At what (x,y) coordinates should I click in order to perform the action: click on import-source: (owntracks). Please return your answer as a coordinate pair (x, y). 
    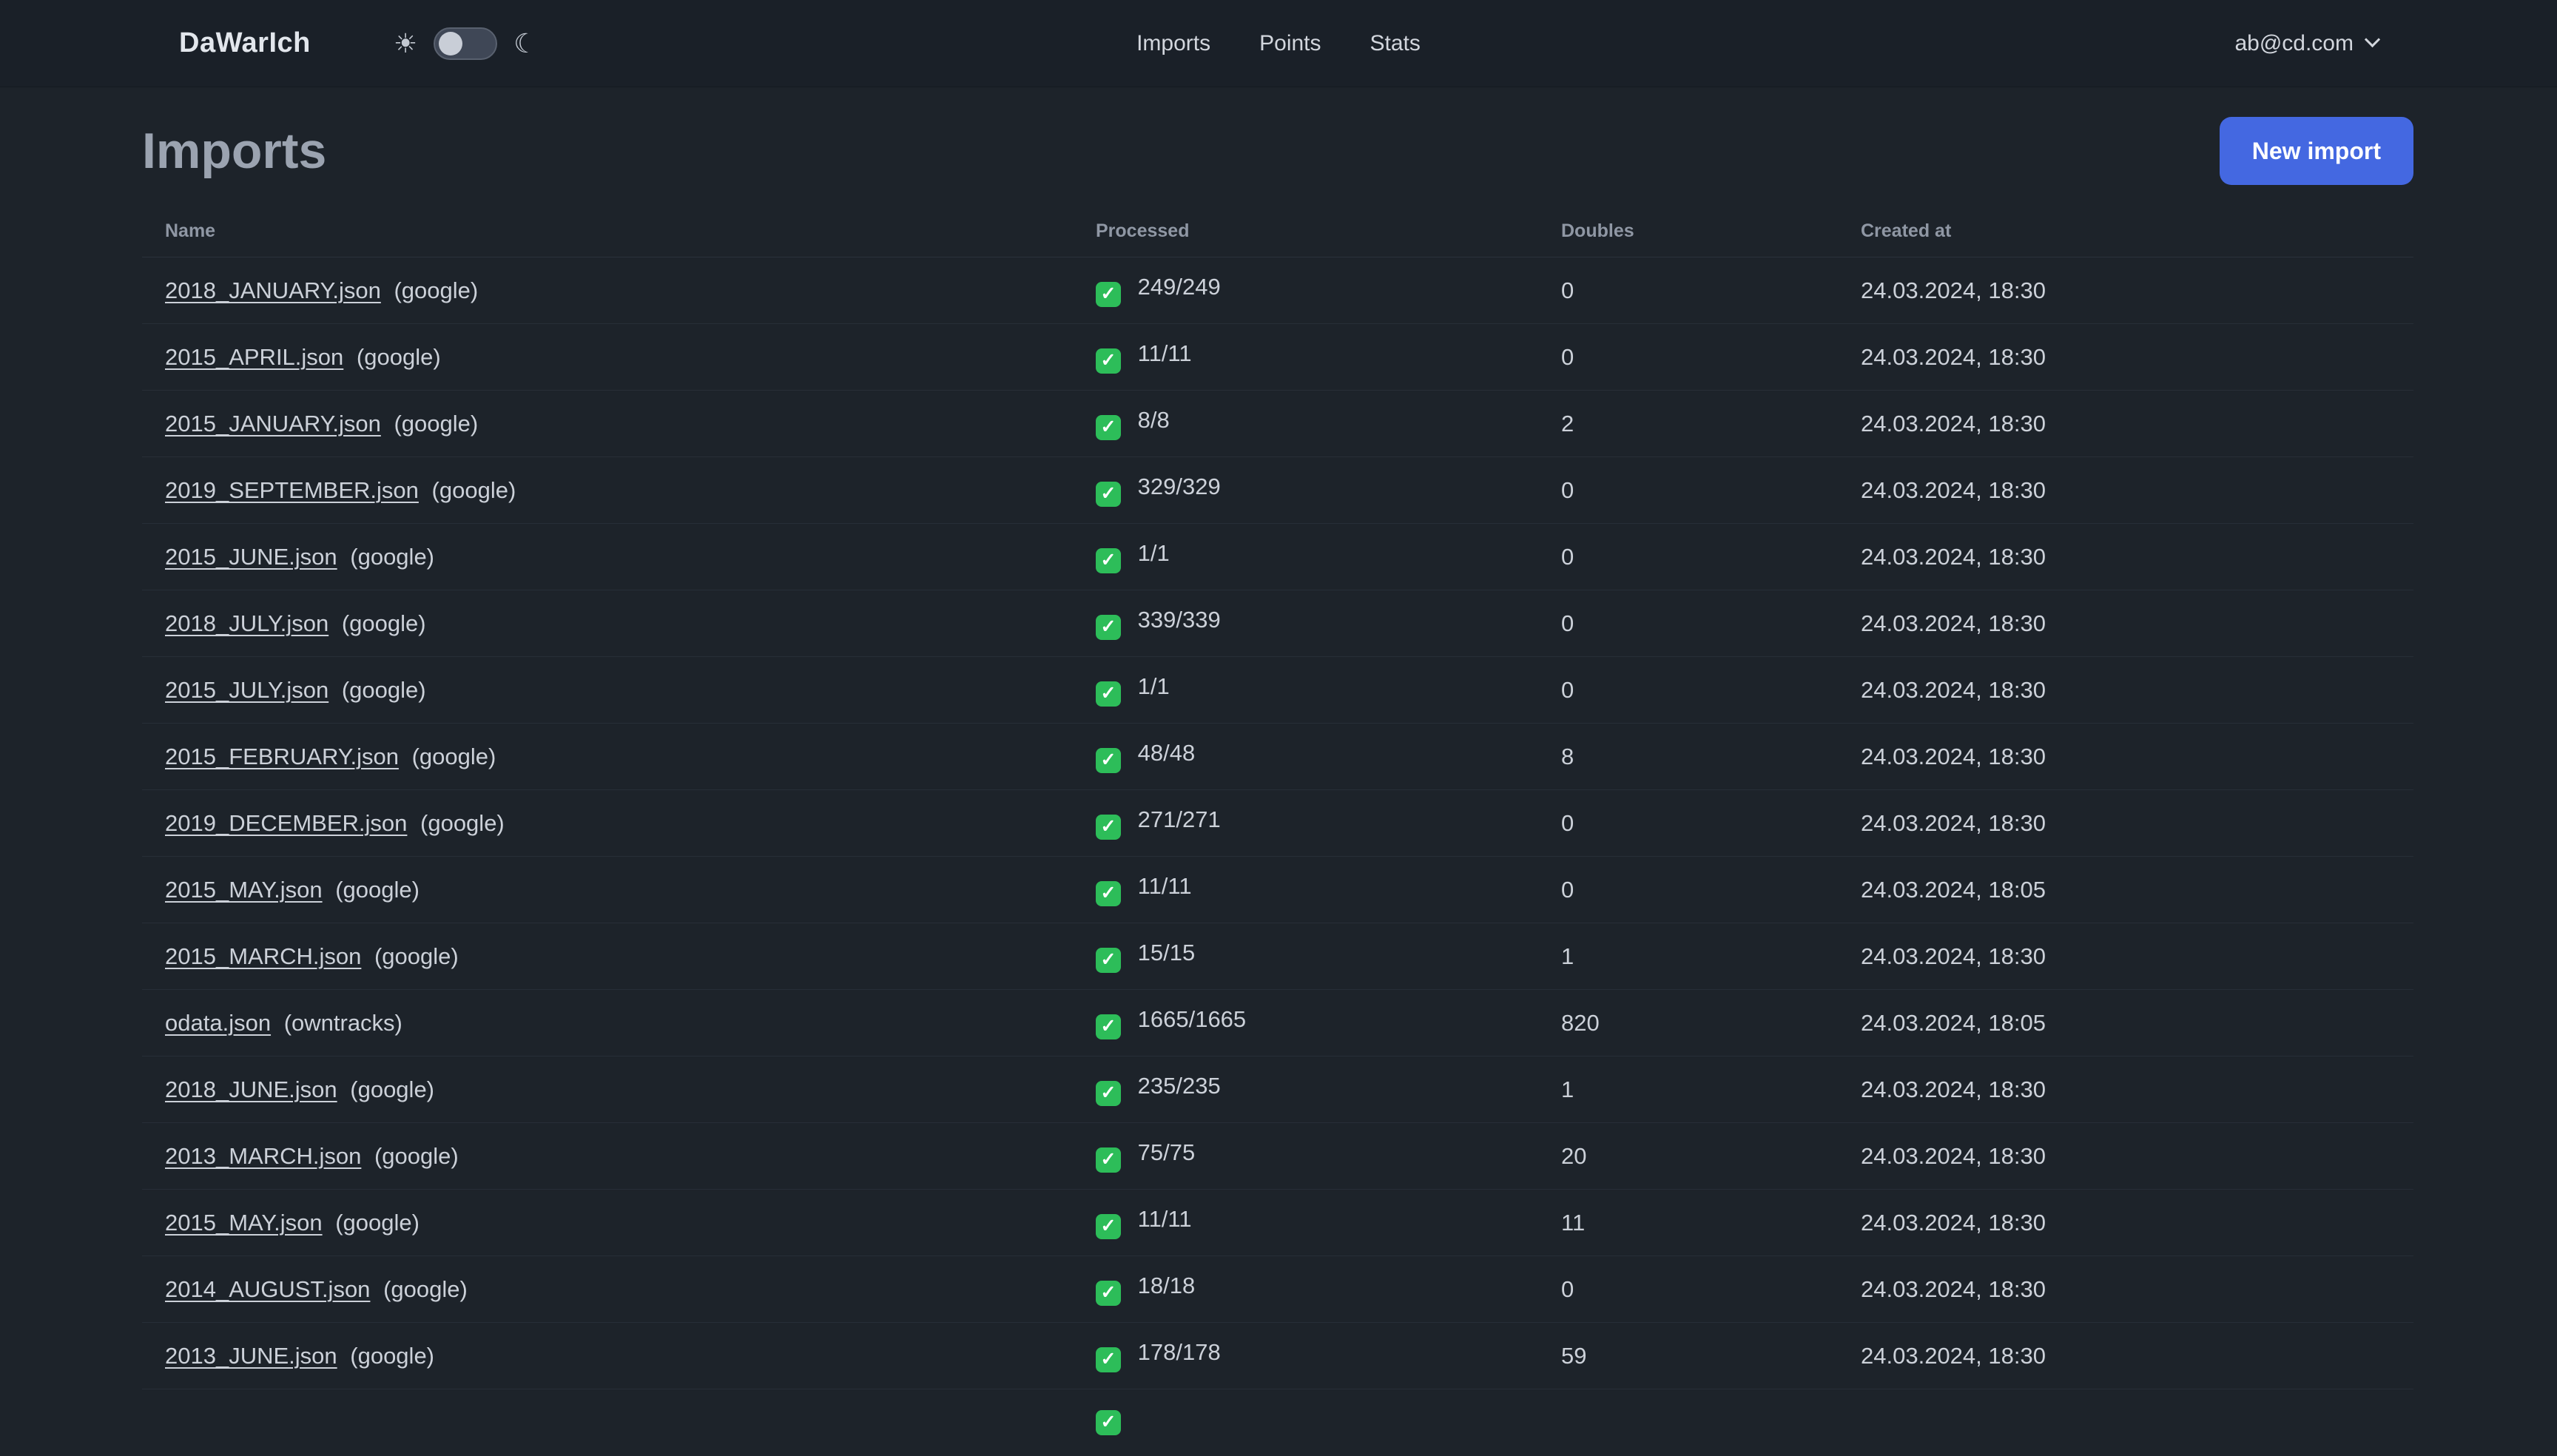
    Looking at the image, I should click on (343, 1023).